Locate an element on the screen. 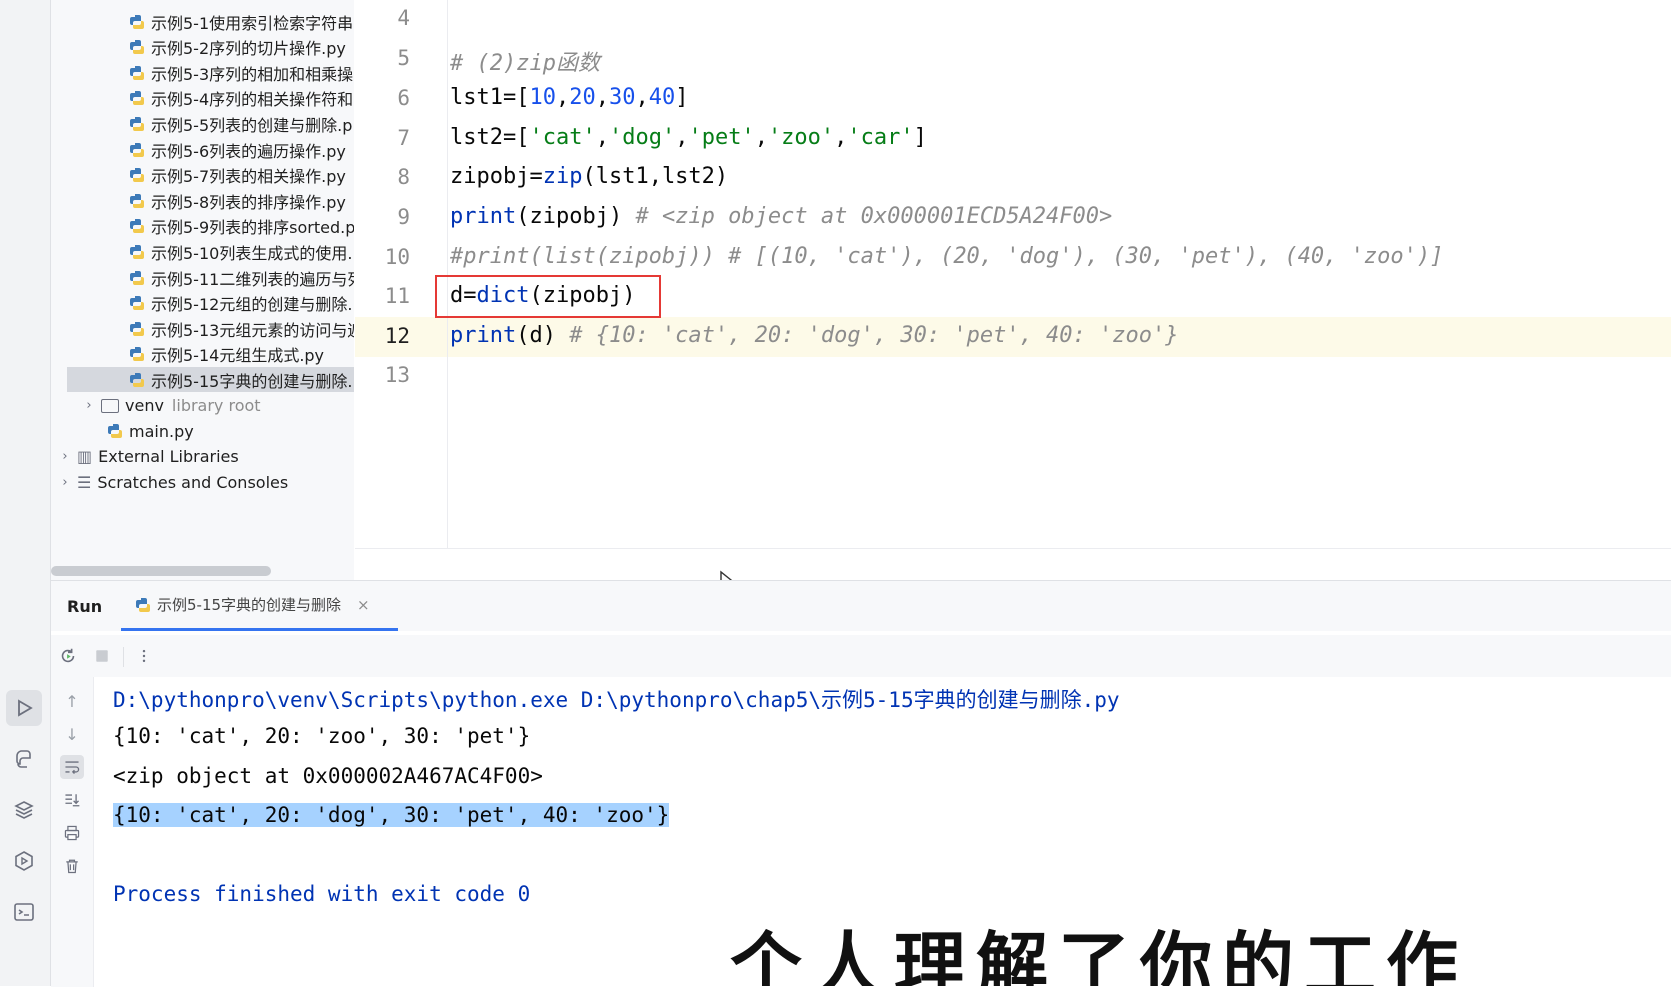 This screenshot has height=987, width=1671. toolbar-divider is located at coordinates (123, 657).